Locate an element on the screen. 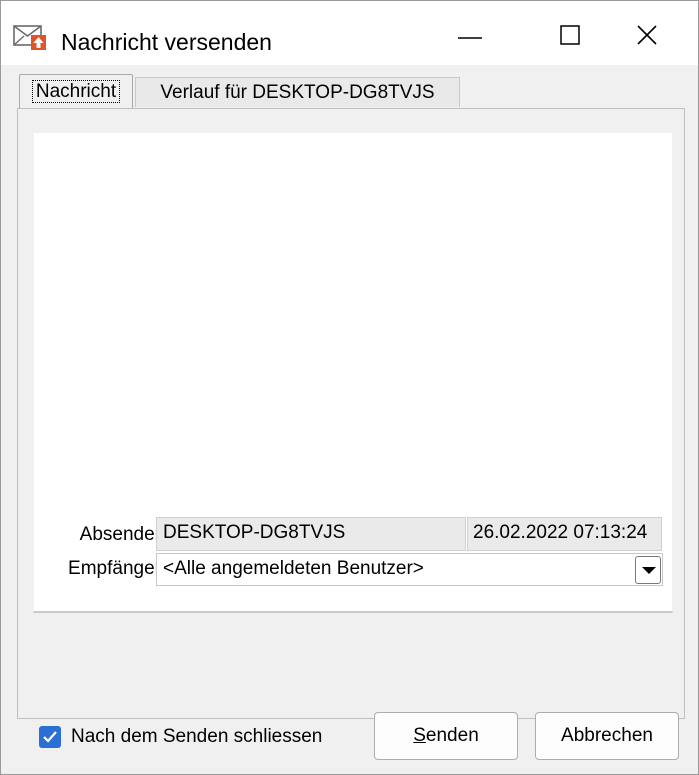 The image size is (699, 775). title-bar: Nachricht versenden is located at coordinates (349, 33).